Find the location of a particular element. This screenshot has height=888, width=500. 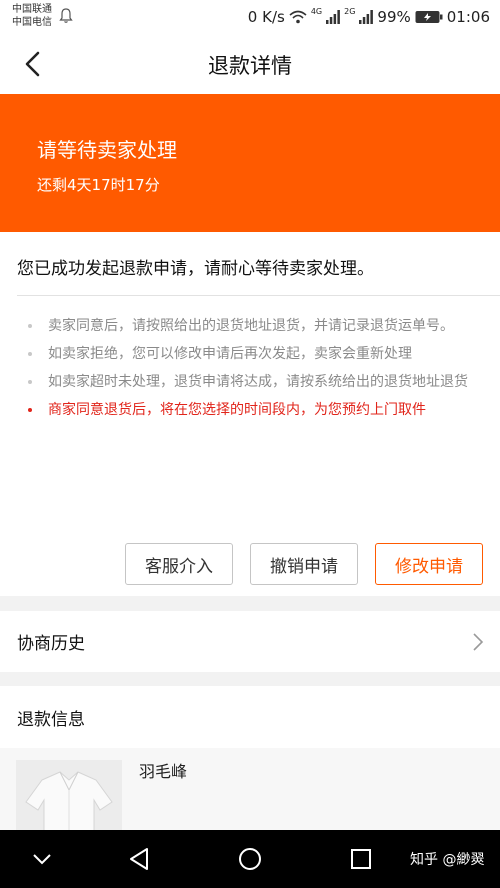

customer-service-button: 客服介入 is located at coordinates (179, 564).